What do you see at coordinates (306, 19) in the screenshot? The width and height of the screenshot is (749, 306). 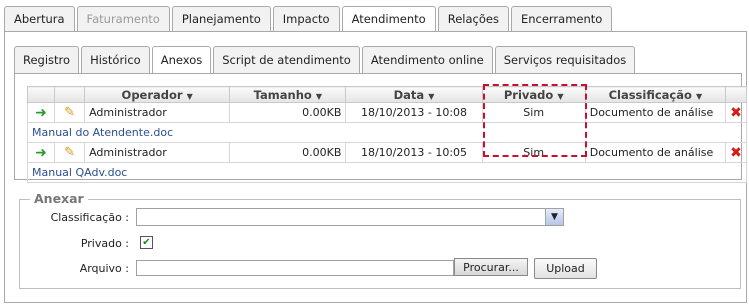 I see `tab-impacto: Impacto` at bounding box center [306, 19].